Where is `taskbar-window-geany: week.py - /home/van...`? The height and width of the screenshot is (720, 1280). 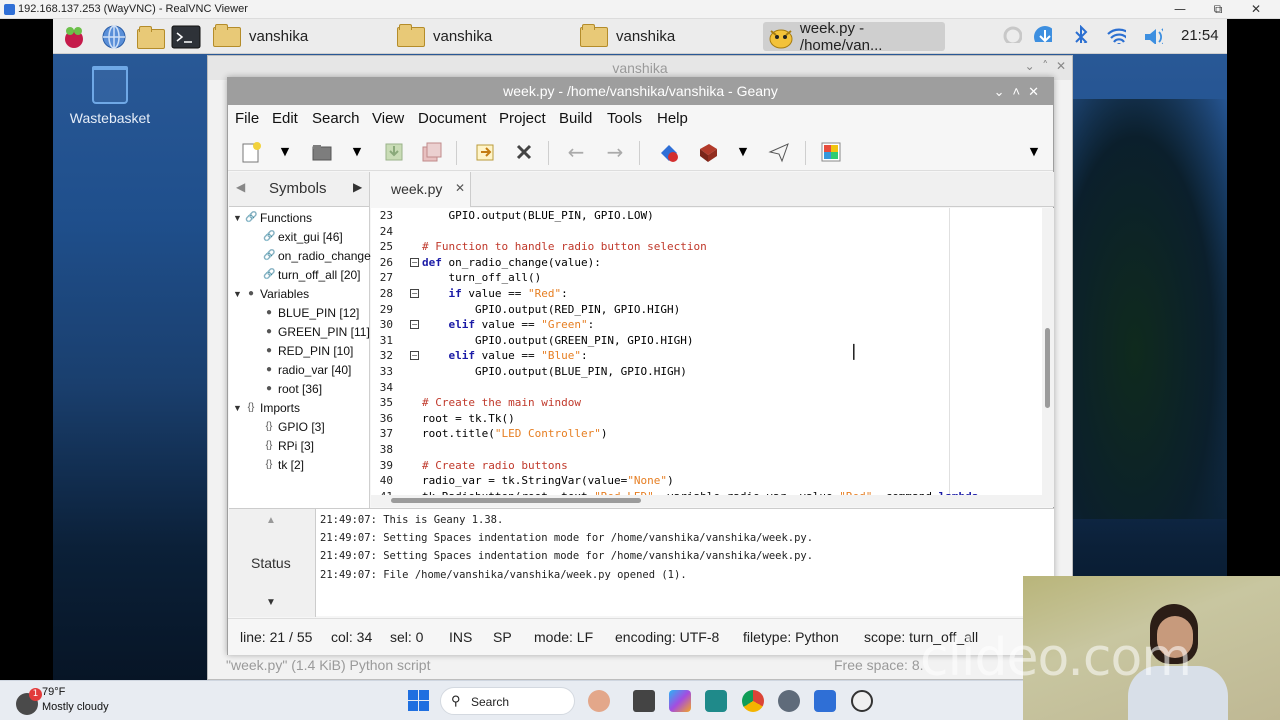 taskbar-window-geany: week.py - /home/van... is located at coordinates (854, 37).